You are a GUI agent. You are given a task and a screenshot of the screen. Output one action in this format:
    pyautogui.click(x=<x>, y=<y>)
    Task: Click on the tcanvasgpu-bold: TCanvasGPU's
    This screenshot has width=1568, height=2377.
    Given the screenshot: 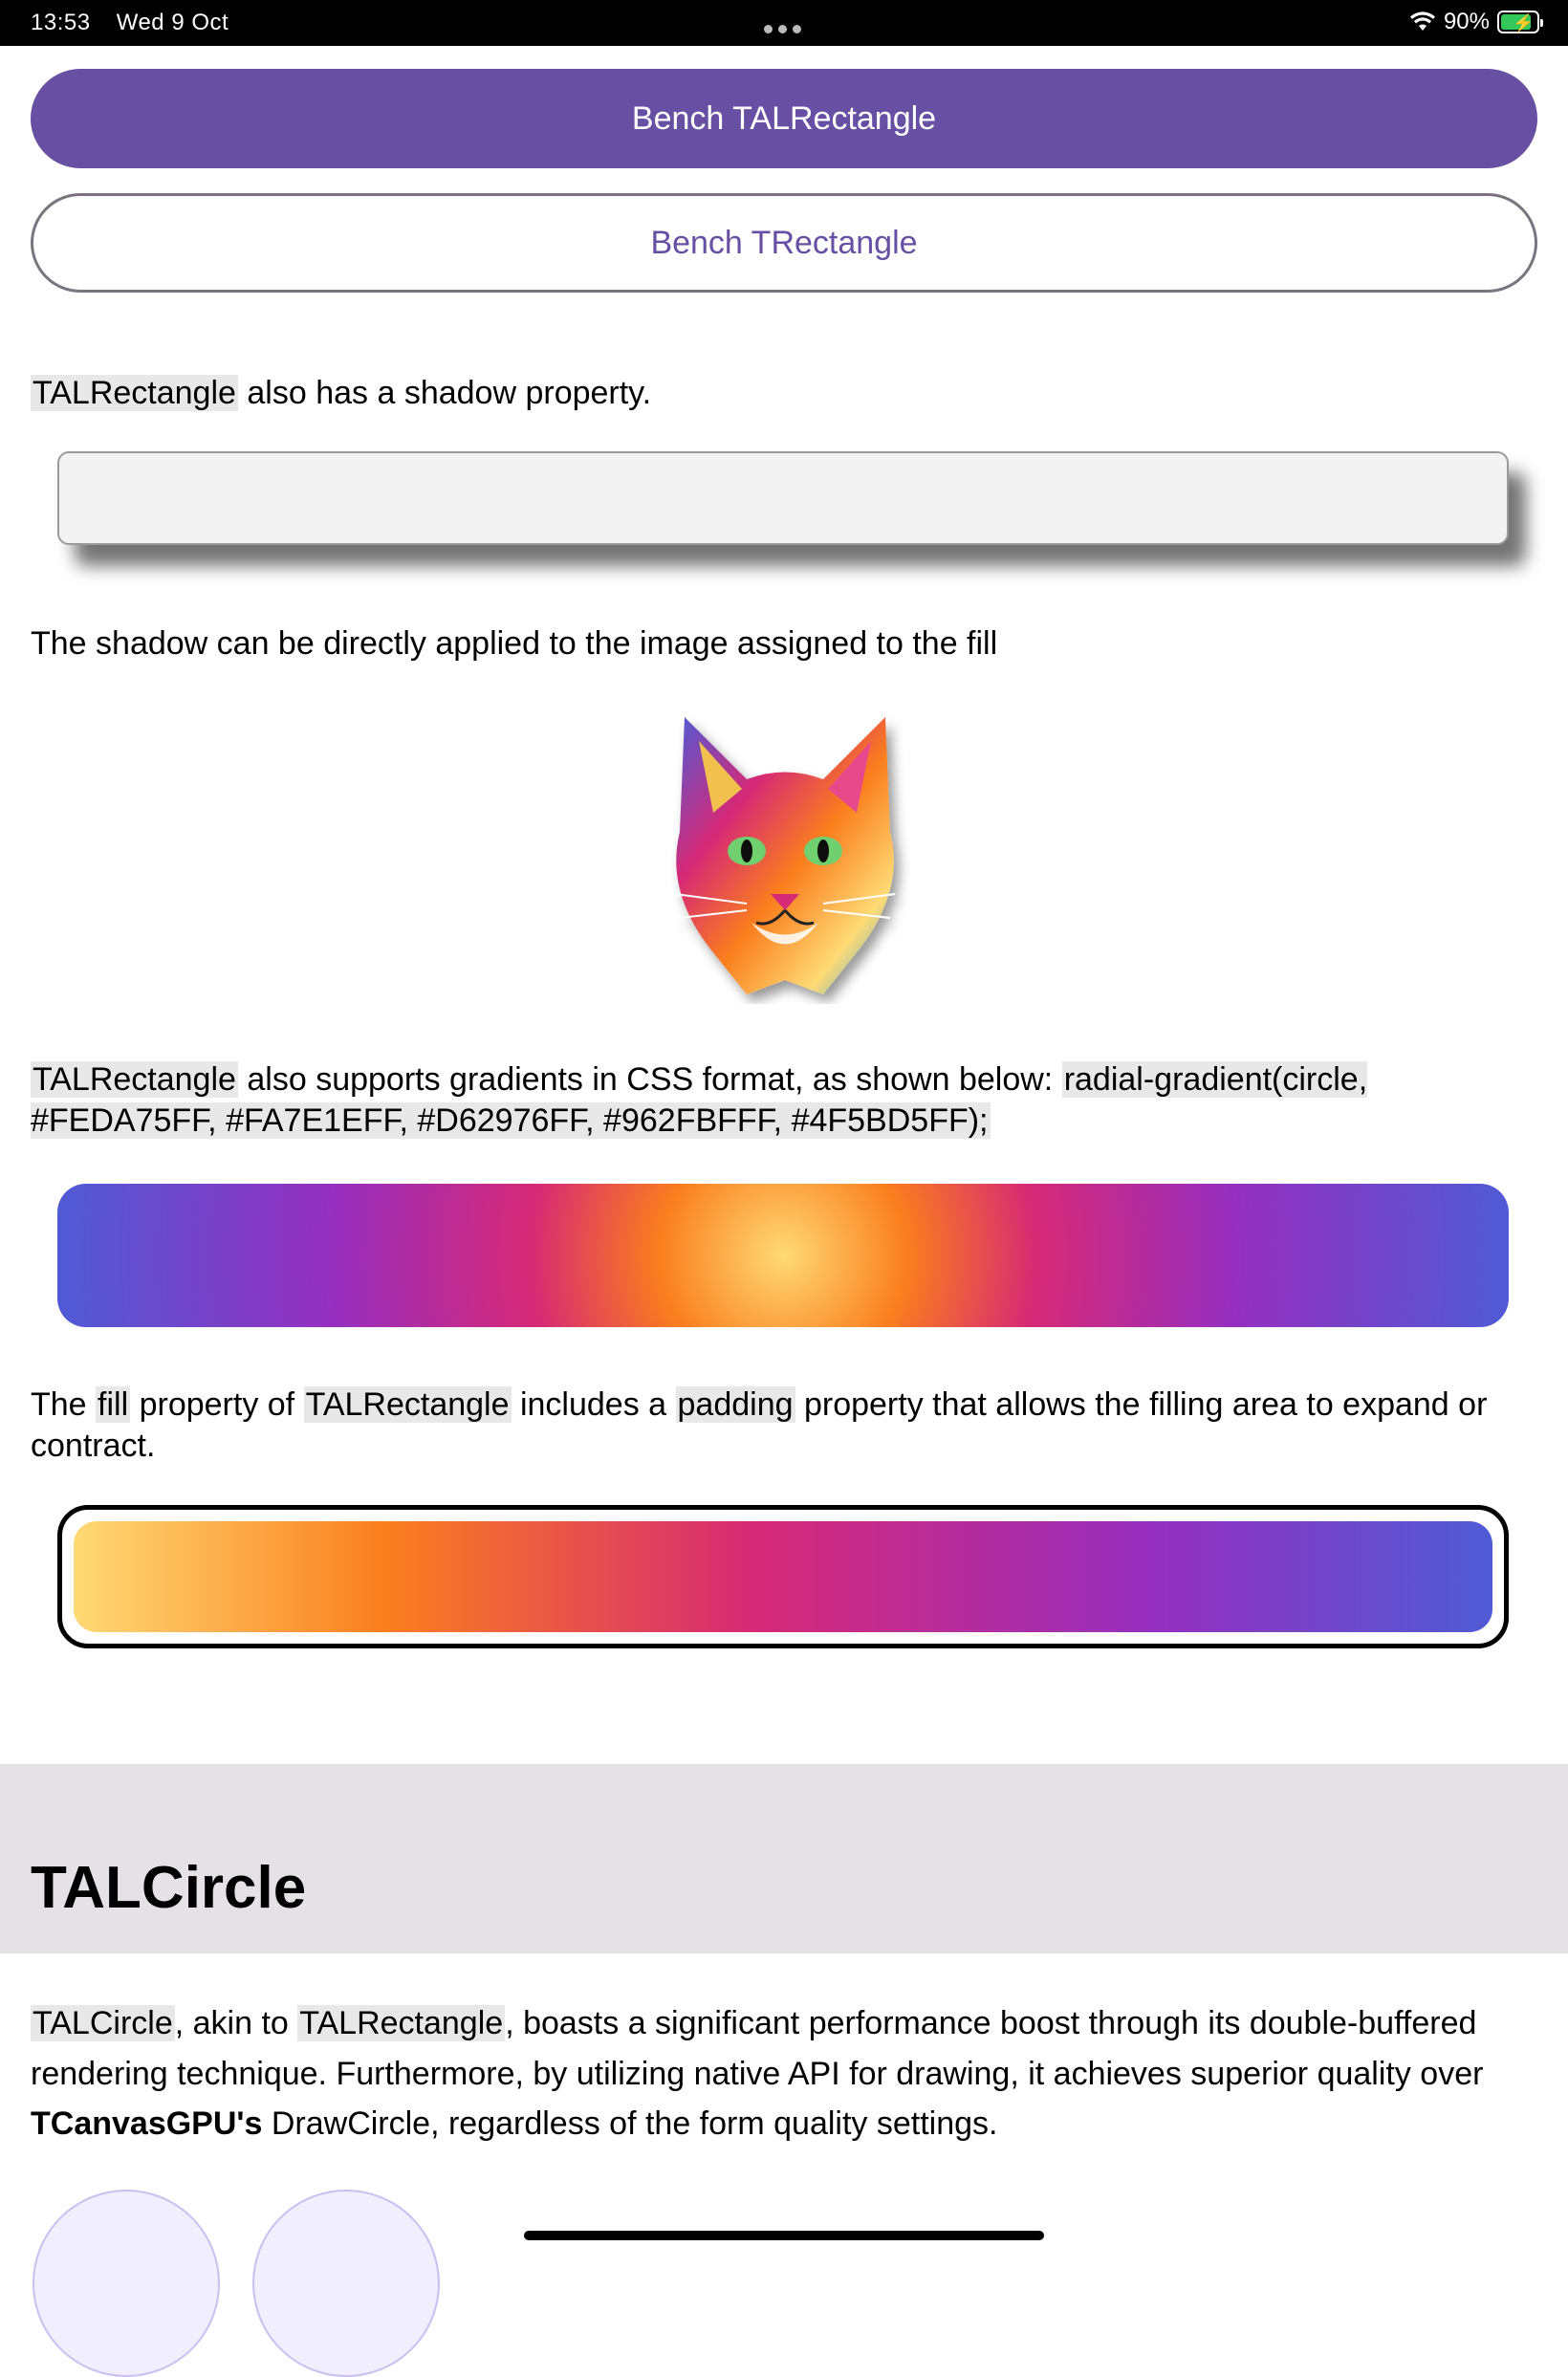 What is the action you would take?
    pyautogui.click(x=147, y=2123)
    